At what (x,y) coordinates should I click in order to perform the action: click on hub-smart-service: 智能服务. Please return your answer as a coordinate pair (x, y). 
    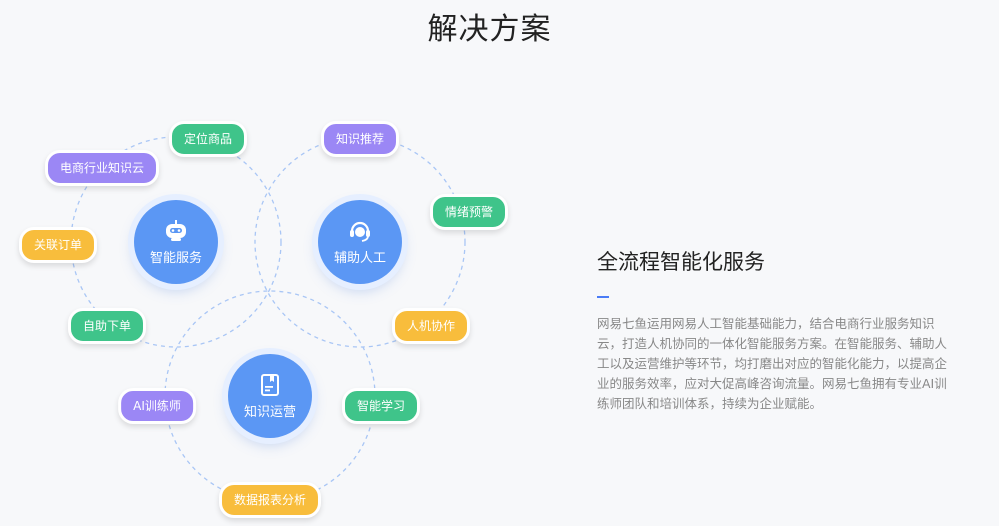
    Looking at the image, I should click on (176, 242).